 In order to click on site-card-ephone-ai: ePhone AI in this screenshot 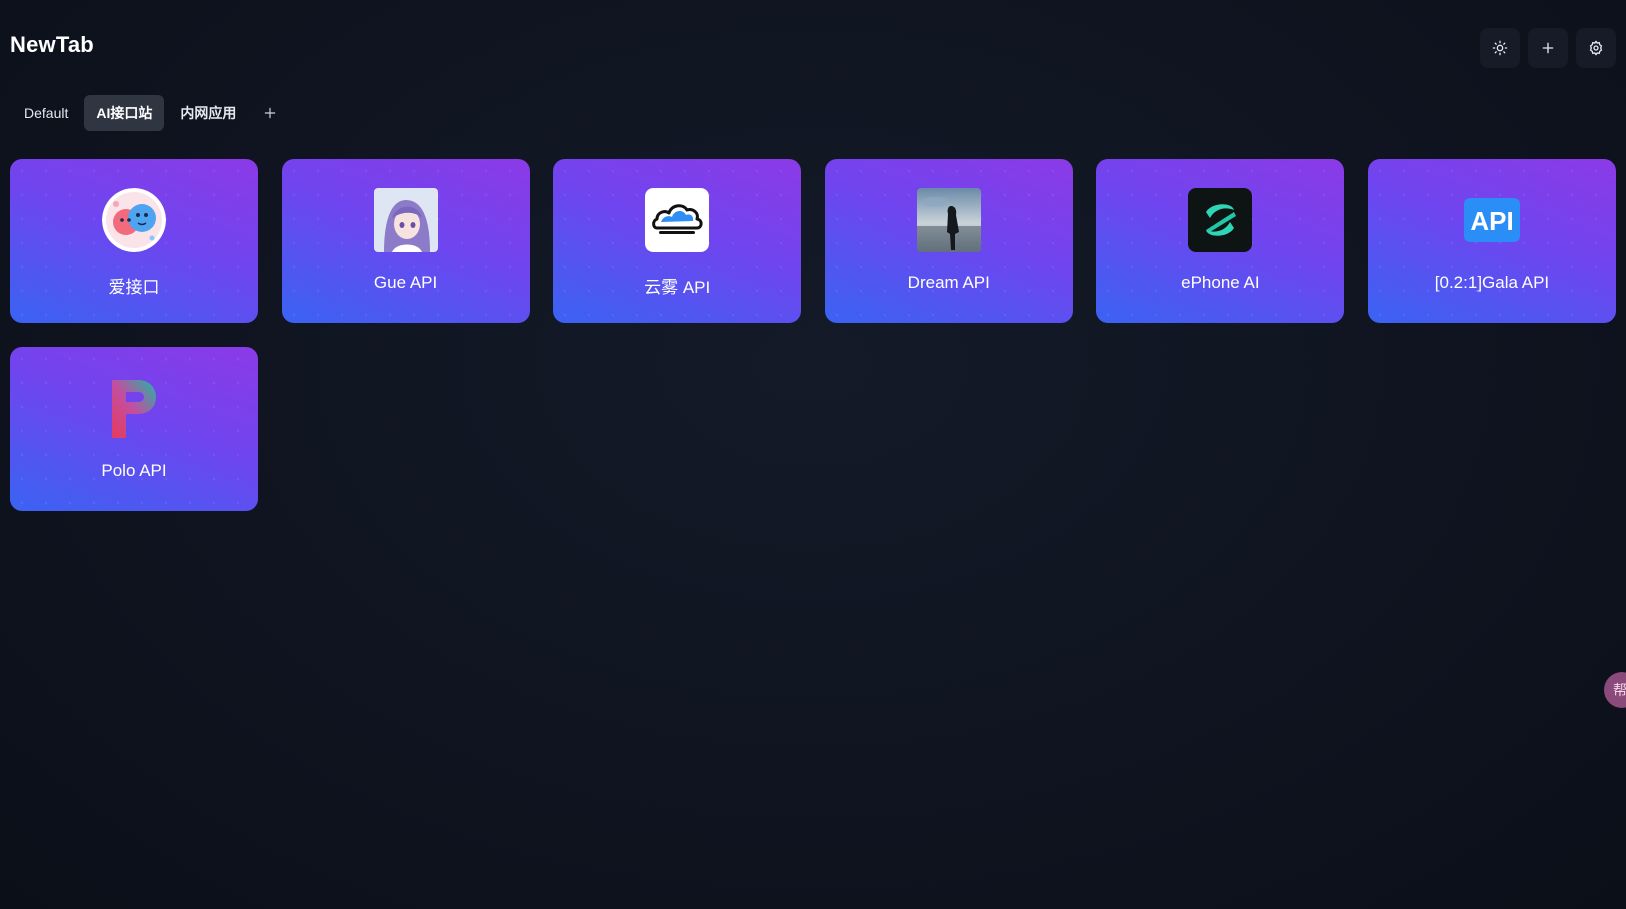, I will do `click(1220, 241)`.